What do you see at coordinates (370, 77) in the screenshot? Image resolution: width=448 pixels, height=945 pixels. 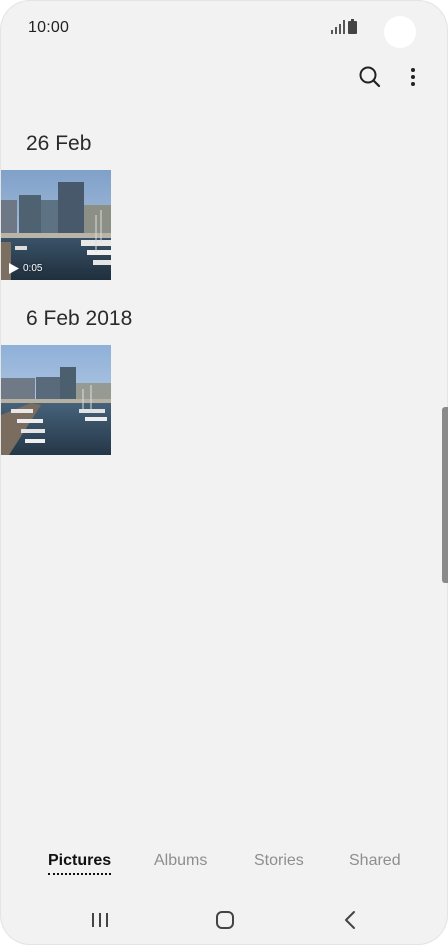 I see `search-icon` at bounding box center [370, 77].